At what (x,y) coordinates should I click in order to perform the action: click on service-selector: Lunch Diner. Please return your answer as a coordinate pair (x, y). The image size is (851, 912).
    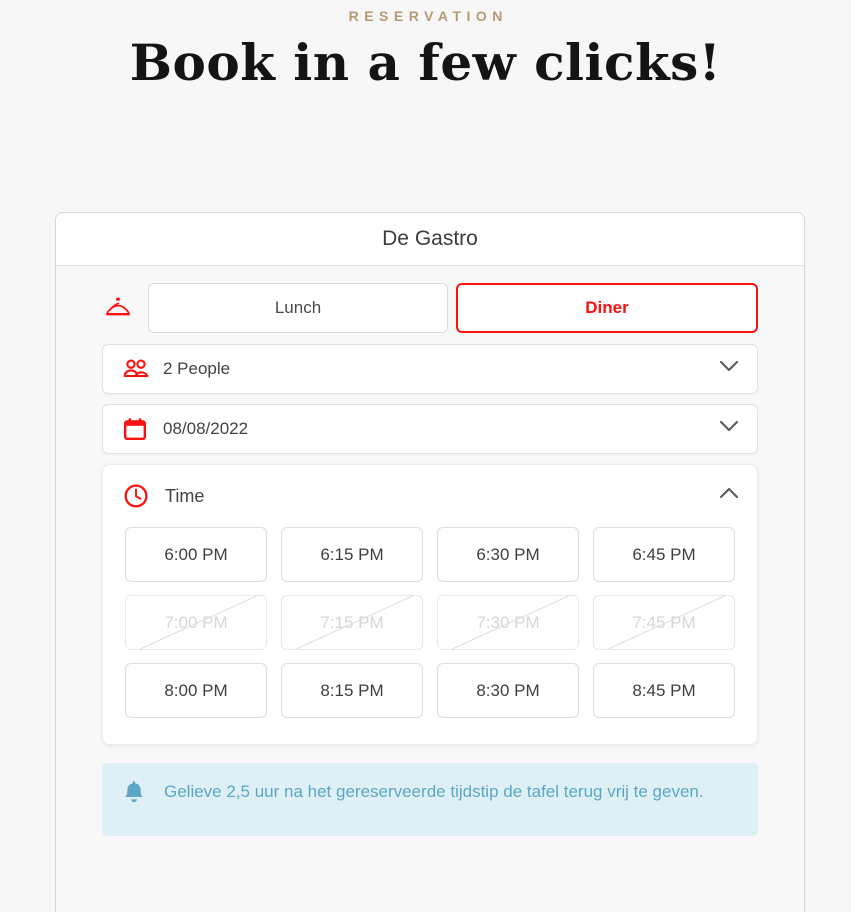
    Looking at the image, I should click on (430, 308).